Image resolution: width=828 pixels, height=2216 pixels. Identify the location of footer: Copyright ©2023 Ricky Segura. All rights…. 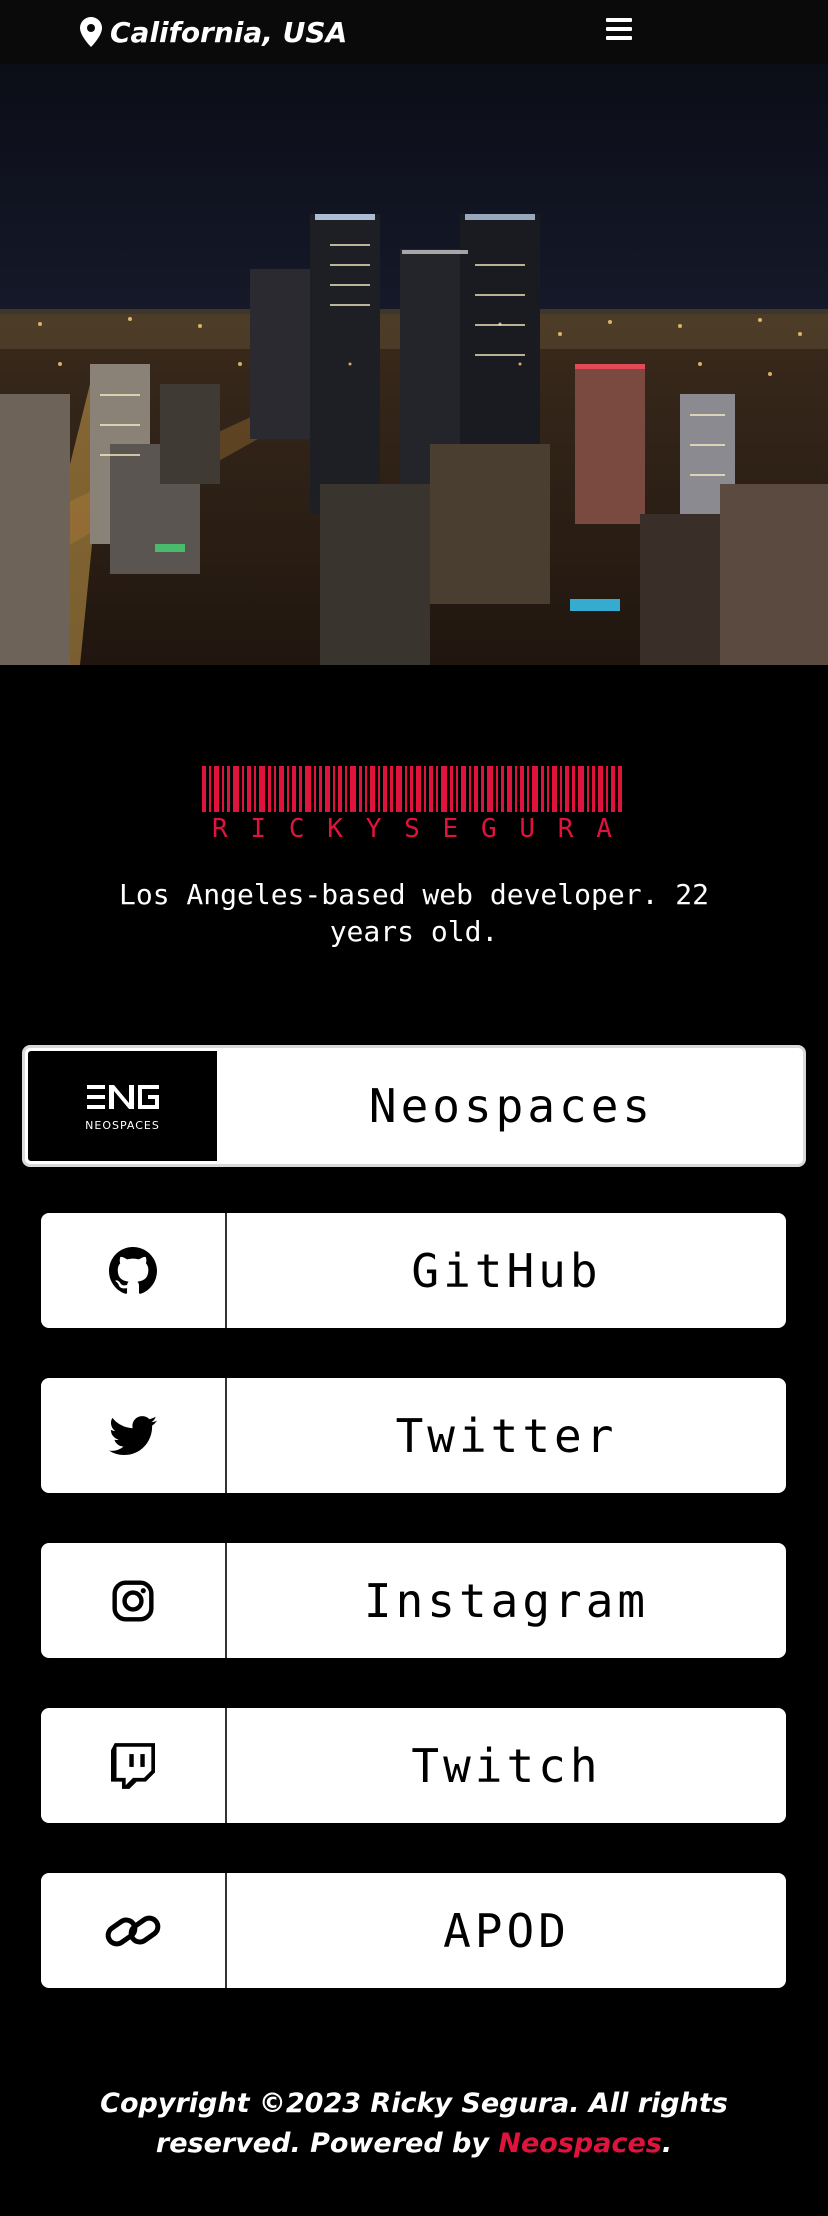
(414, 2124).